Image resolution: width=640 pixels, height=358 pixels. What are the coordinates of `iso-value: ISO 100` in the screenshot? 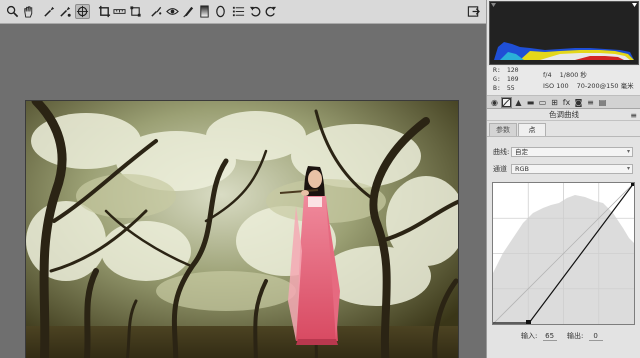 It's located at (556, 86).